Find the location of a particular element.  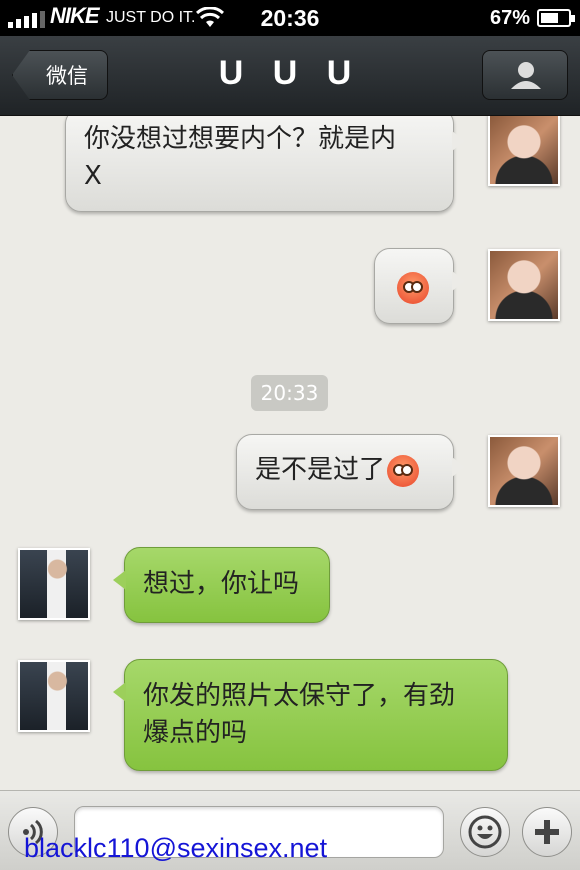

message-text: 你发的照片太保守了，有劲 is located at coordinates (299, 696).